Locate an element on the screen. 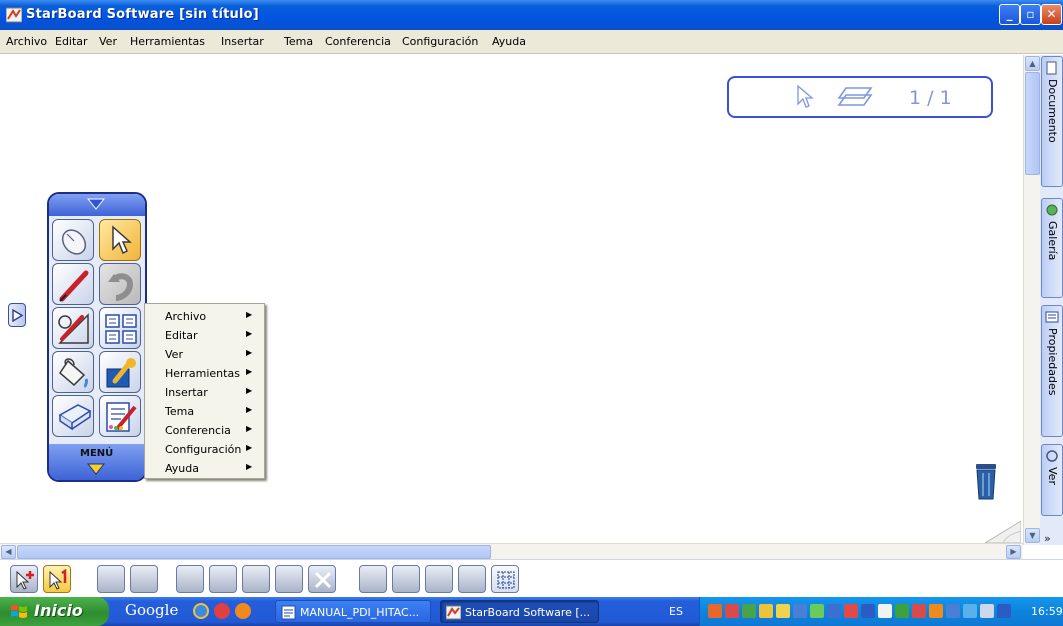 This screenshot has width=1063, height=626. fill-tool is located at coordinates (73, 372).